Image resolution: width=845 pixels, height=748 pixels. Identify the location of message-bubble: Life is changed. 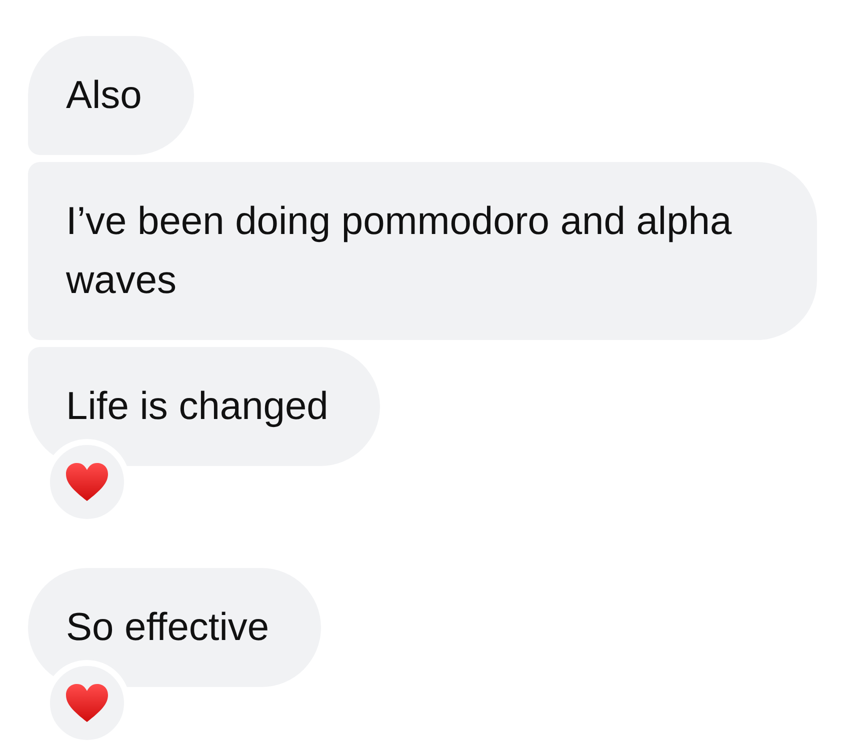
(204, 406).